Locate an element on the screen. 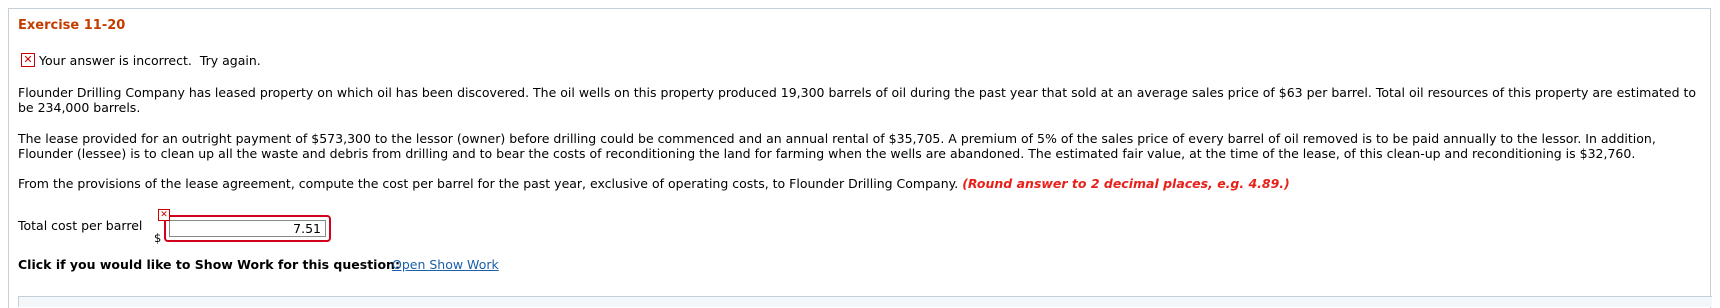 The width and height of the screenshot is (1720, 308). total-cost-per-barrel-input is located at coordinates (247, 228).